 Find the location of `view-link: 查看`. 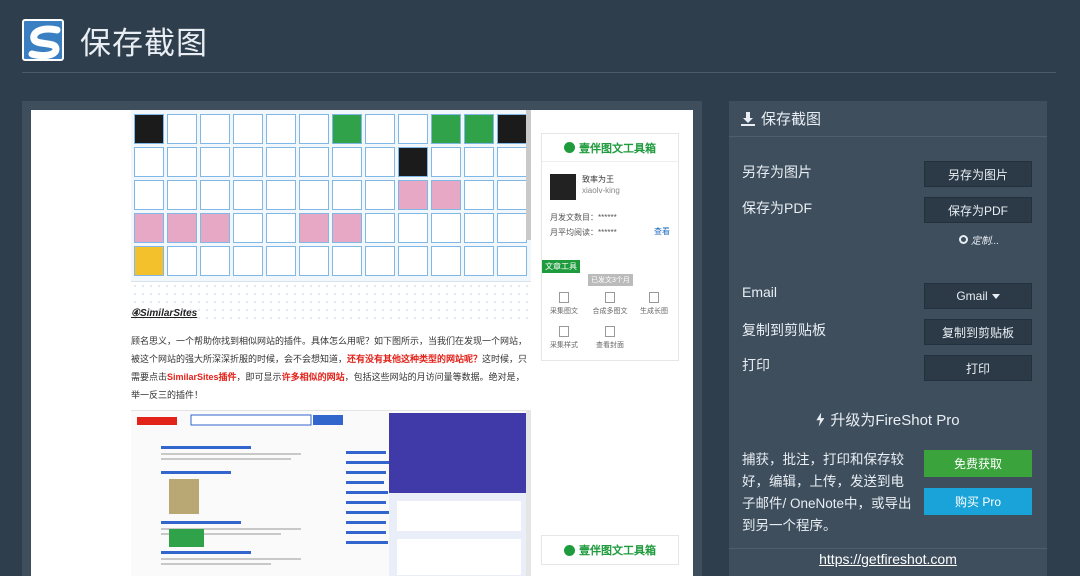

view-link: 查看 is located at coordinates (662, 231).